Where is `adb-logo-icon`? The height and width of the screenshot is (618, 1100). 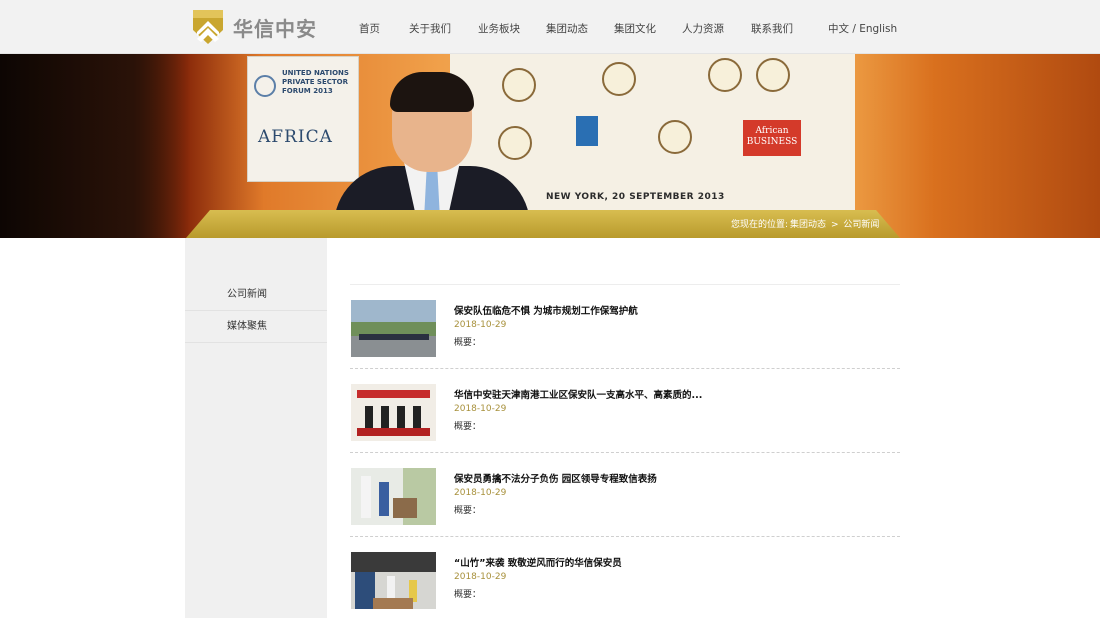 adb-logo-icon is located at coordinates (725, 75).